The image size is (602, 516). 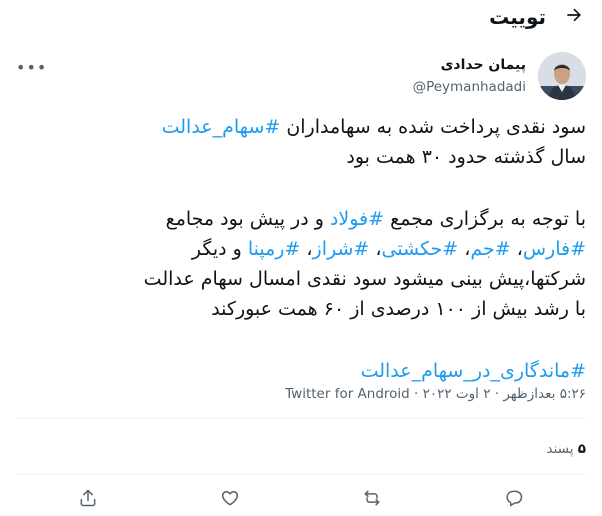 What do you see at coordinates (372, 498) in the screenshot?
I see `retweet-icon` at bounding box center [372, 498].